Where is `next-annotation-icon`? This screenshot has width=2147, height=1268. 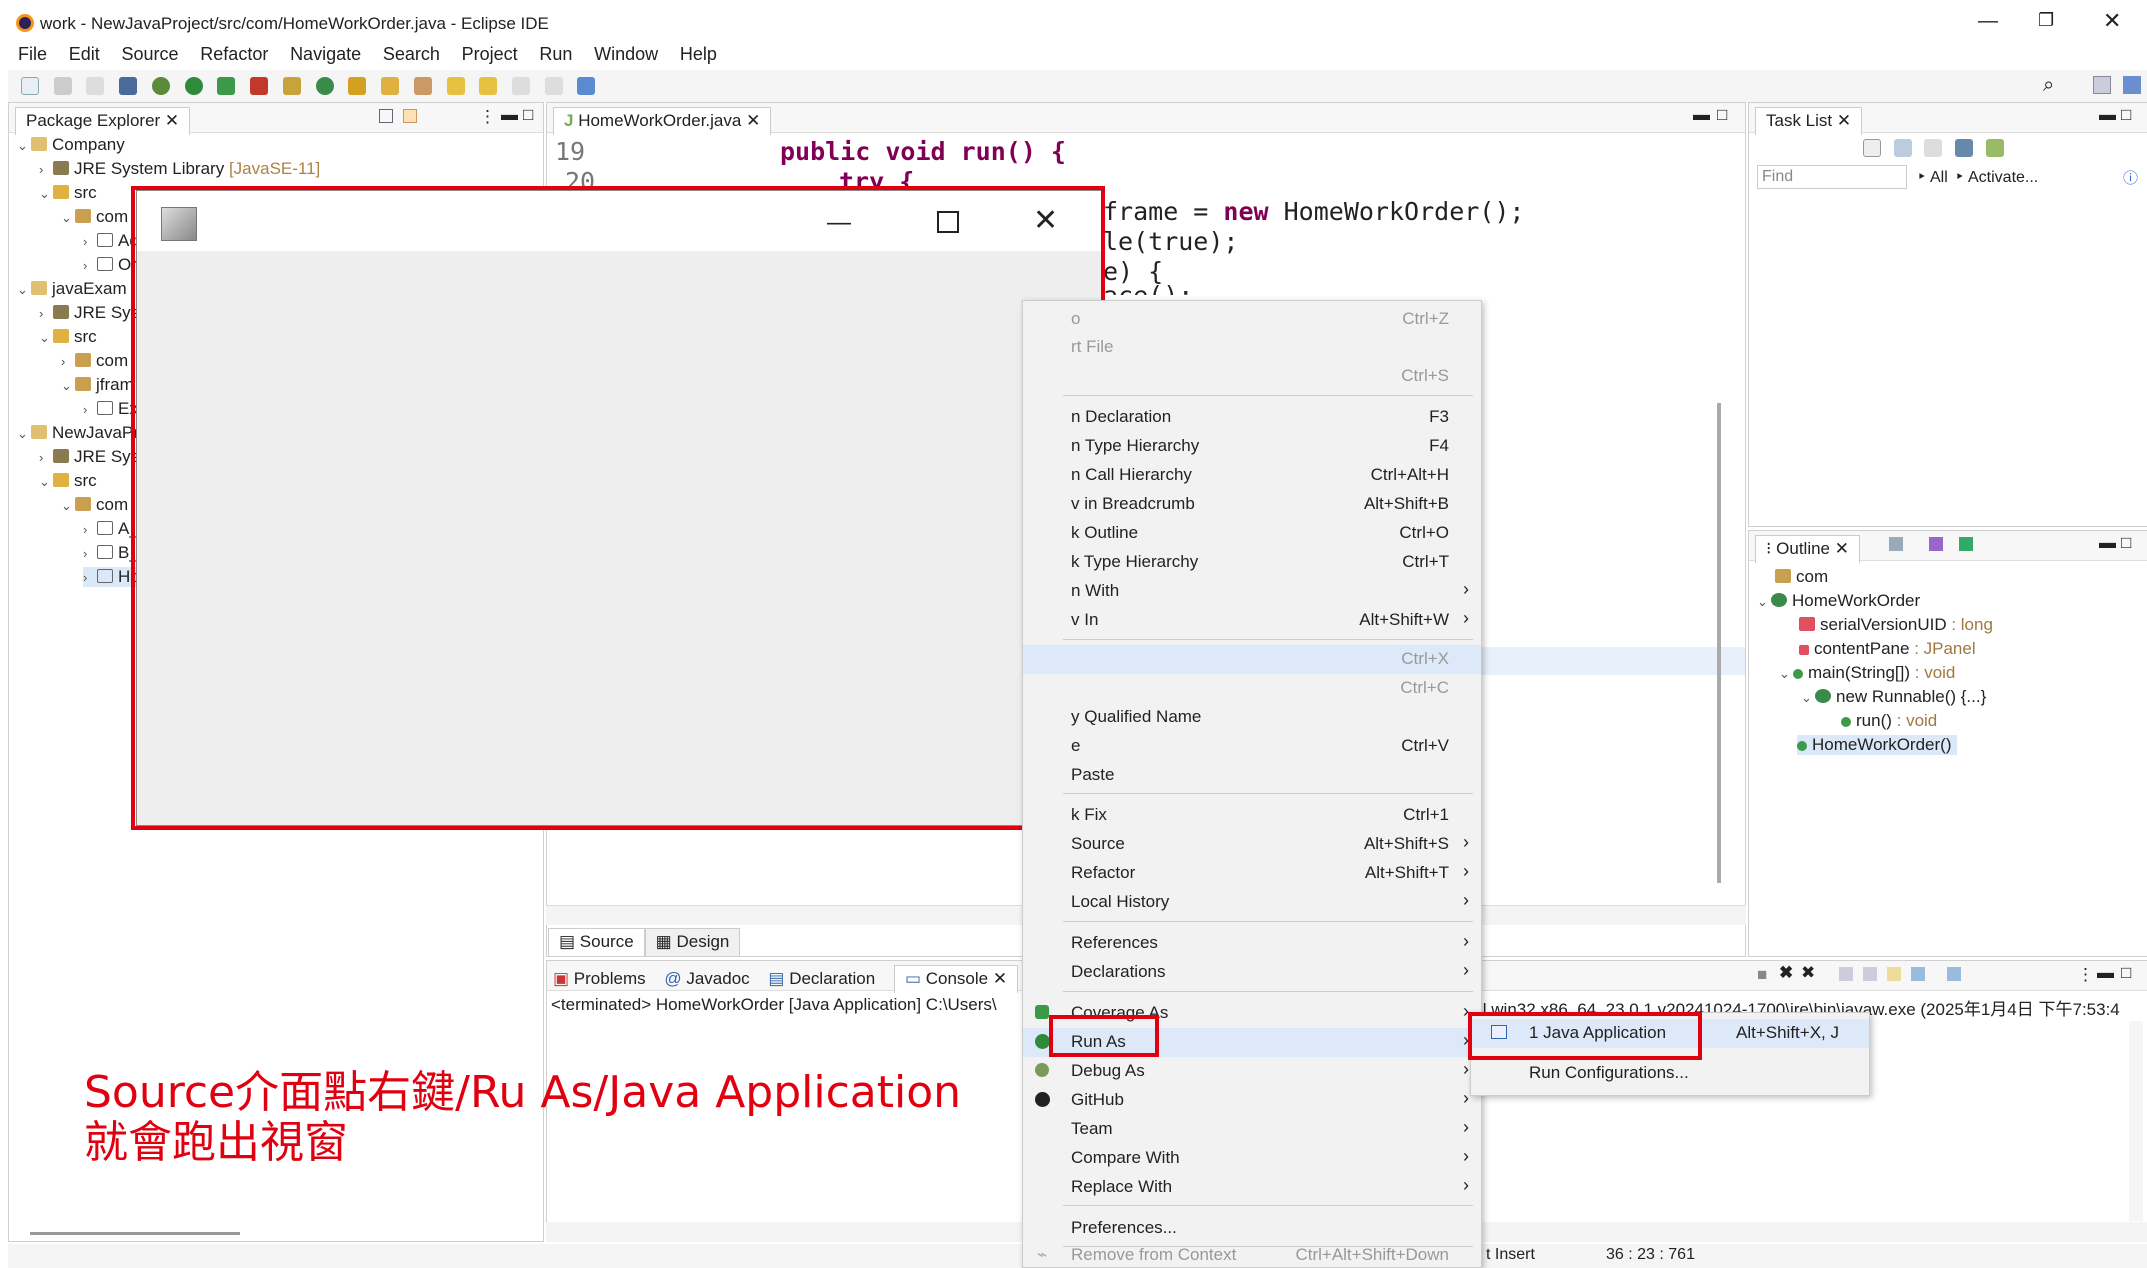 next-annotation-icon is located at coordinates (488, 86).